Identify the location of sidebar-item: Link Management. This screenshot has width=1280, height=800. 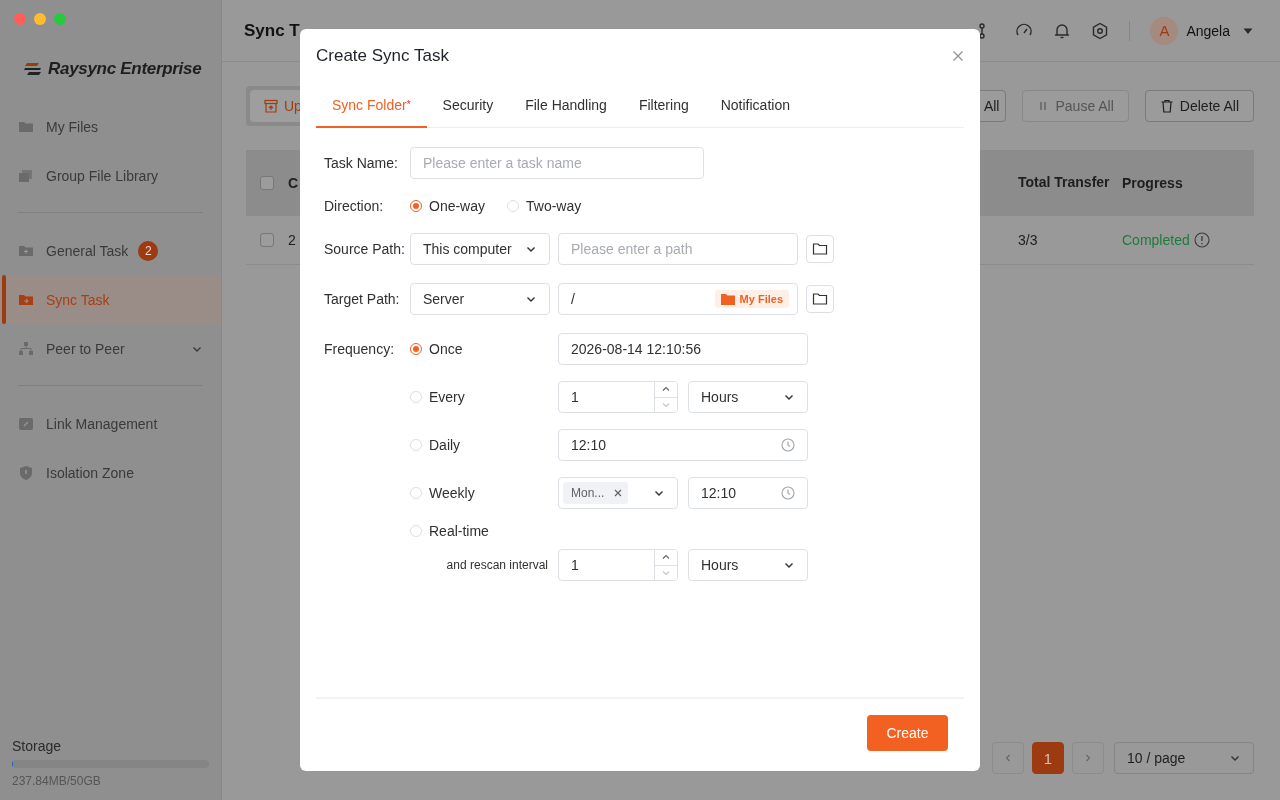
(110, 423).